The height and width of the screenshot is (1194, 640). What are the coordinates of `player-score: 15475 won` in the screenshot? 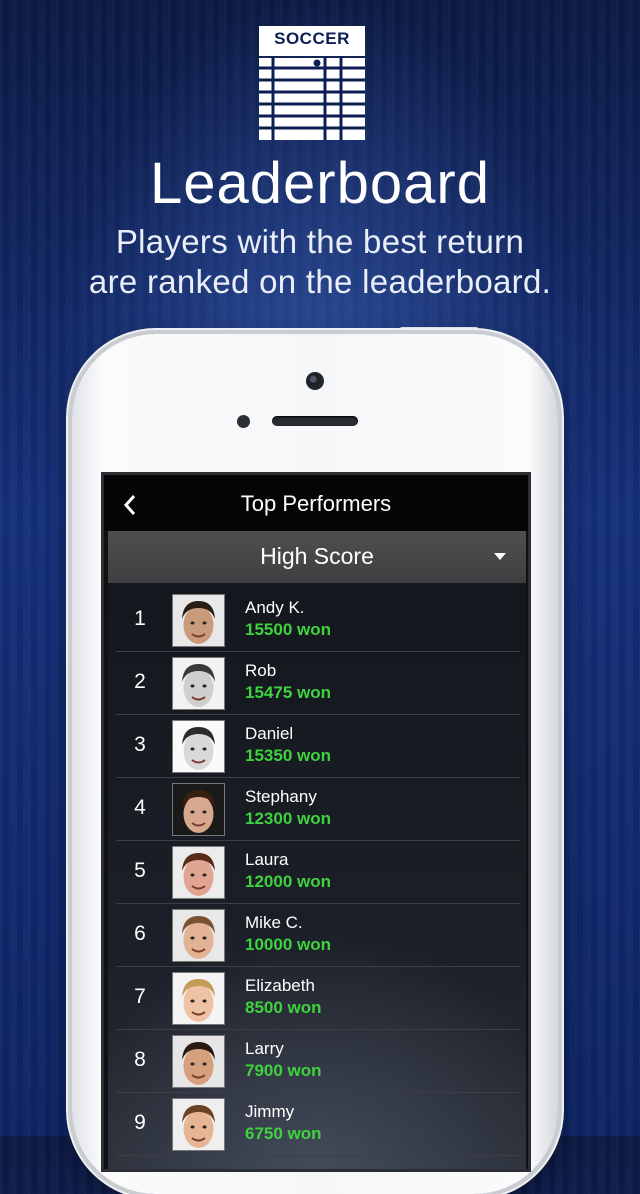 It's located at (288, 692).